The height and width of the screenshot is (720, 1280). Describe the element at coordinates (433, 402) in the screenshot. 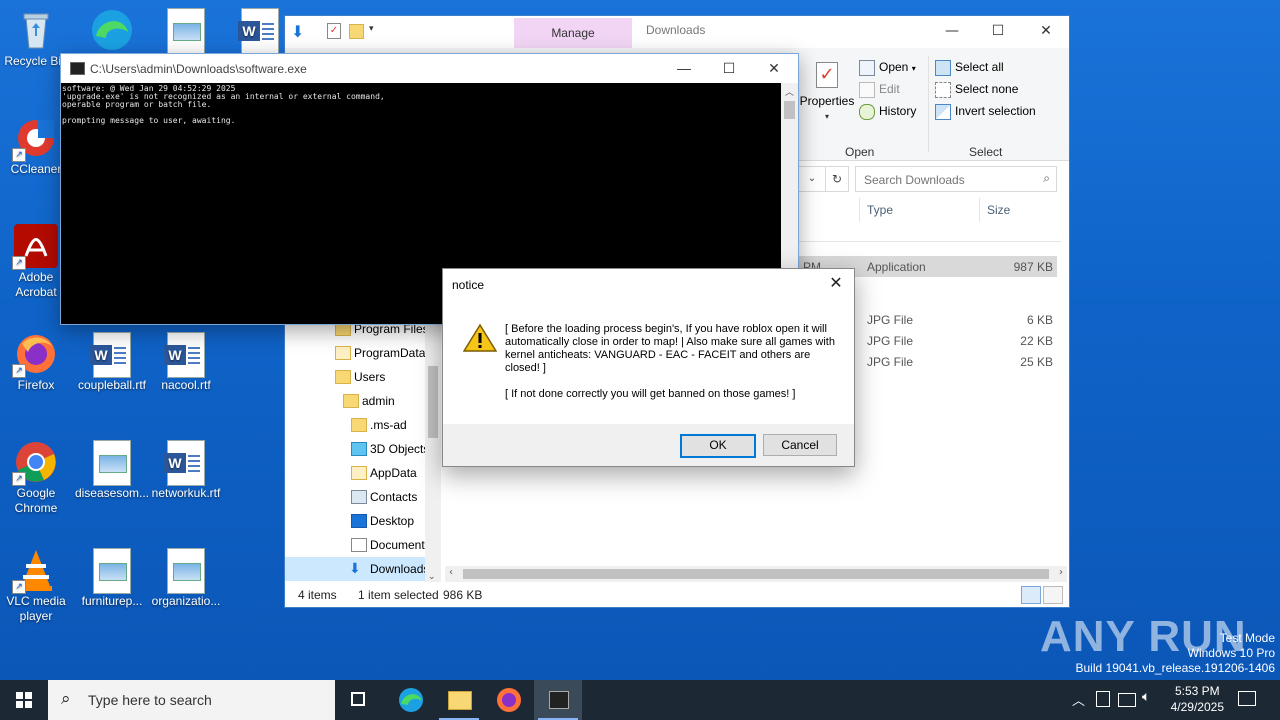

I see `nav-scrollbar-thumb` at that location.